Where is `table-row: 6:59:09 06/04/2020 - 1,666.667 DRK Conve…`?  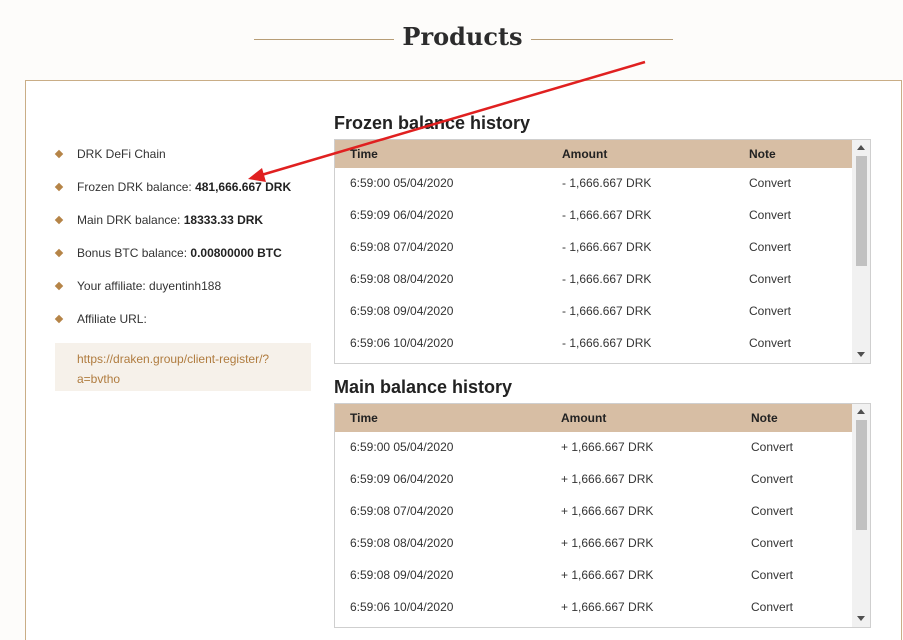
table-row: 6:59:09 06/04/2020 - 1,666.667 DRK Conve… is located at coordinates (594, 216).